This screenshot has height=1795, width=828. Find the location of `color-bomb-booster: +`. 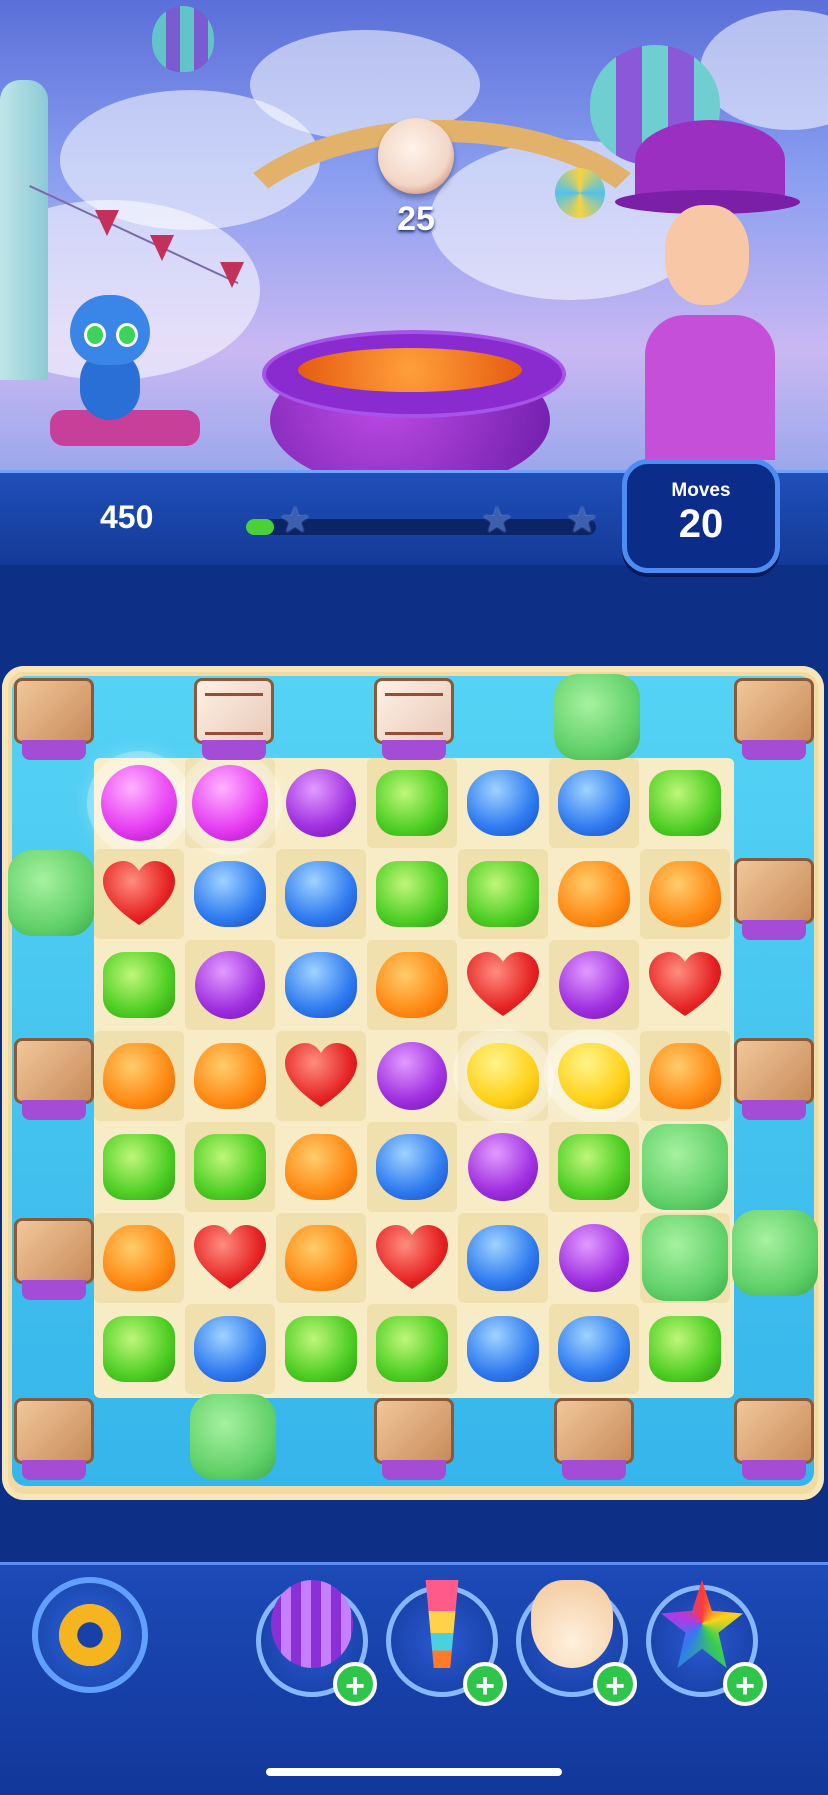

color-bomb-booster: + is located at coordinates (706, 1643).